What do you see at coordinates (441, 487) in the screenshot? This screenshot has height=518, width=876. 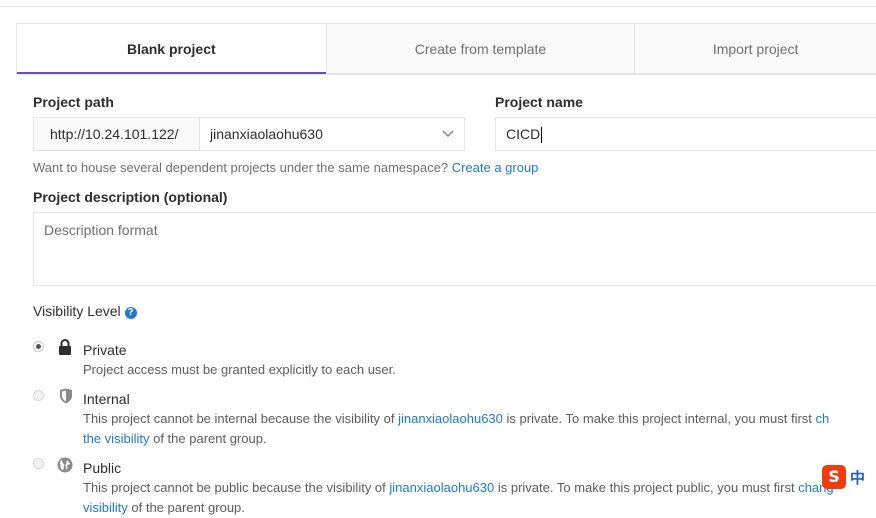 I see `public-namespace-link: jinanxiaolaohu630` at bounding box center [441, 487].